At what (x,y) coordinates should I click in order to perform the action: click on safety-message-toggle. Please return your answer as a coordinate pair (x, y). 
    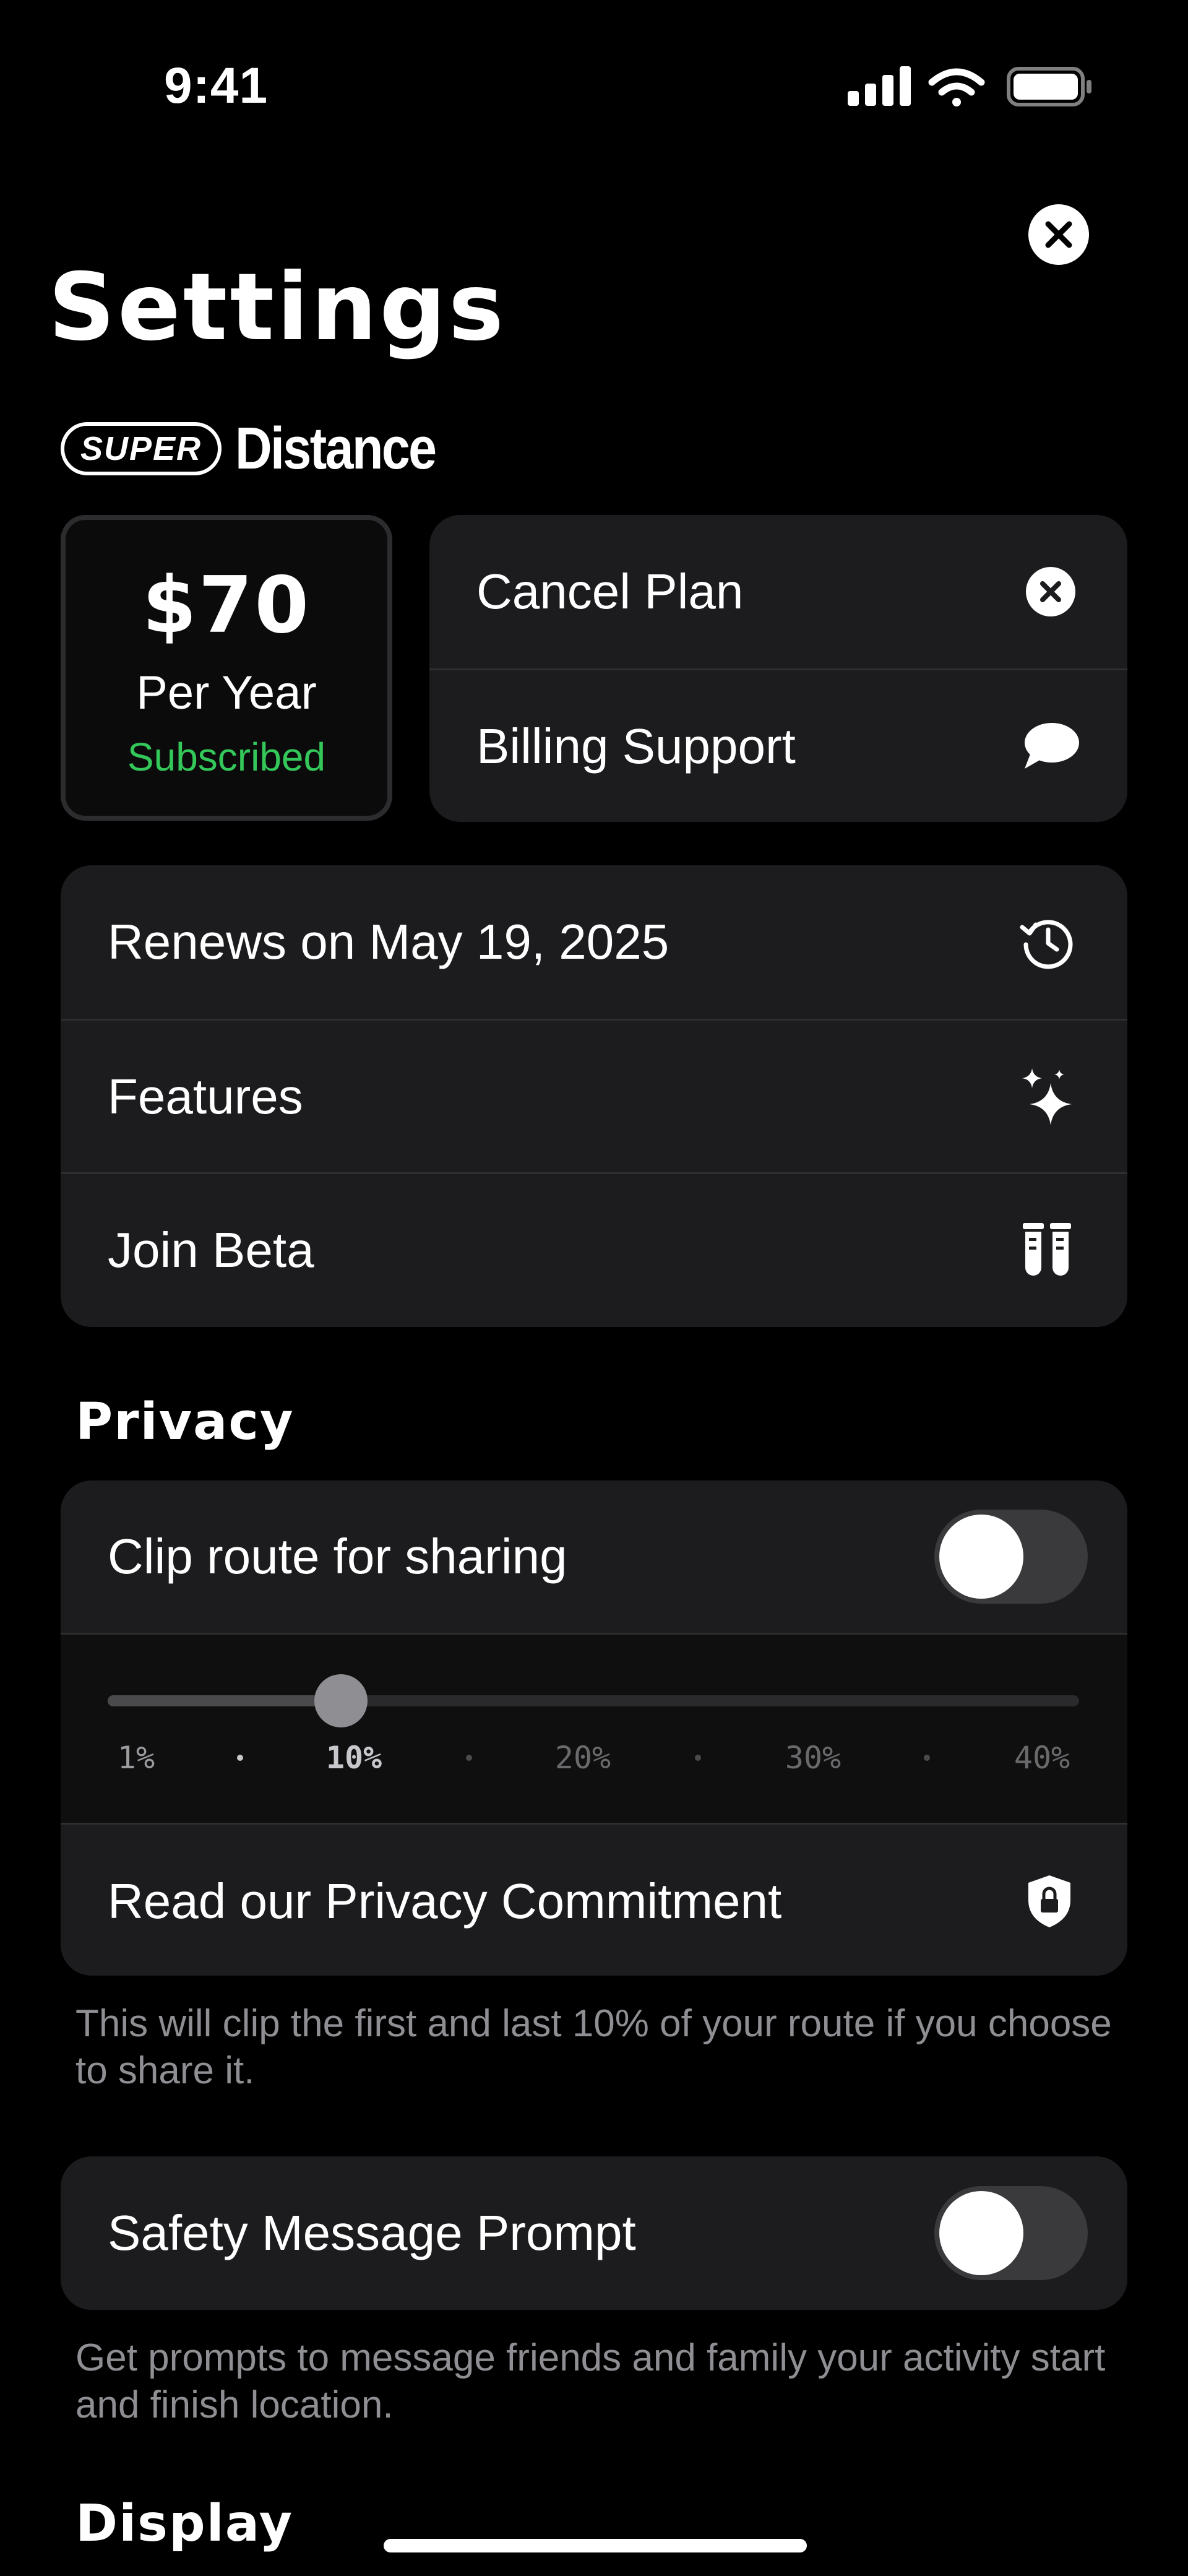
    Looking at the image, I should click on (1011, 2233).